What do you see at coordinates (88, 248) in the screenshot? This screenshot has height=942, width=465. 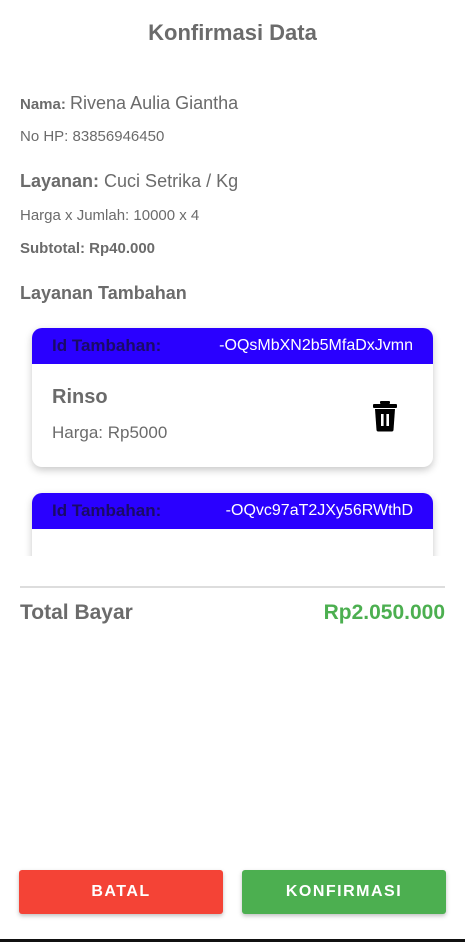 I see `subtotal: Subtotal: Rp40.000` at bounding box center [88, 248].